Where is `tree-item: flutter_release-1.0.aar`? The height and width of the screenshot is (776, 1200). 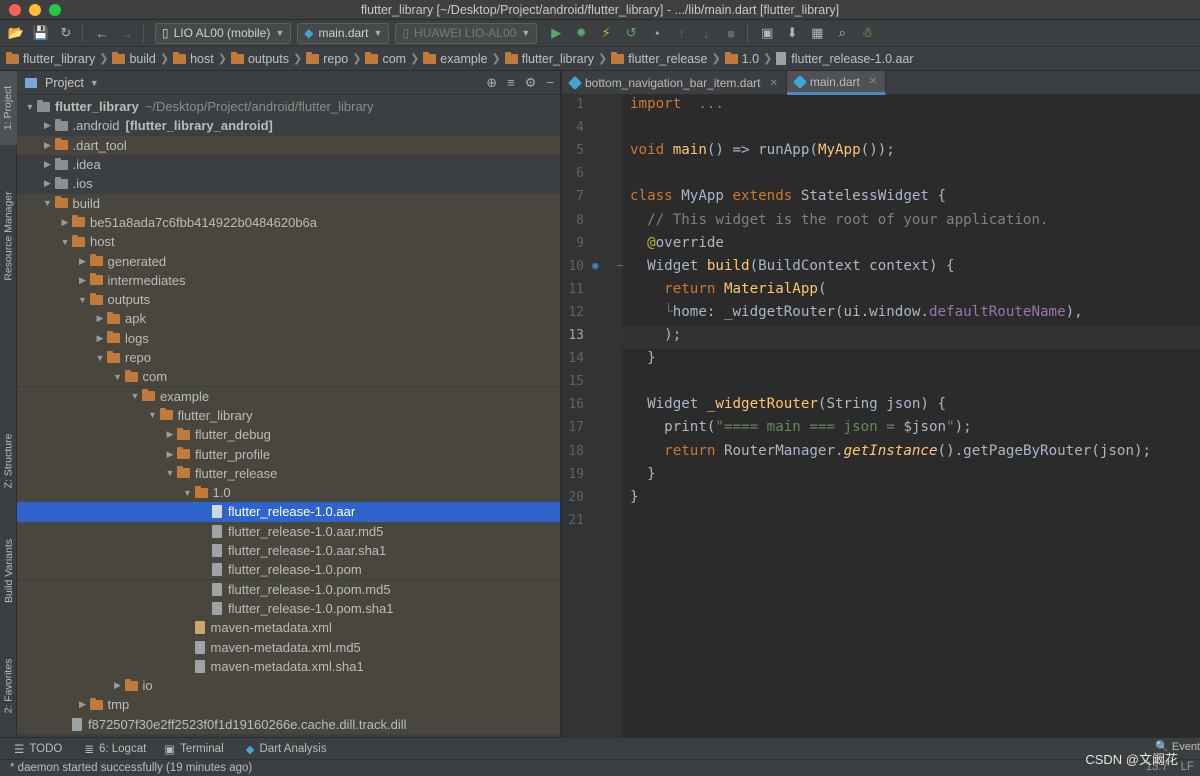 tree-item: flutter_release-1.0.aar is located at coordinates (288, 512).